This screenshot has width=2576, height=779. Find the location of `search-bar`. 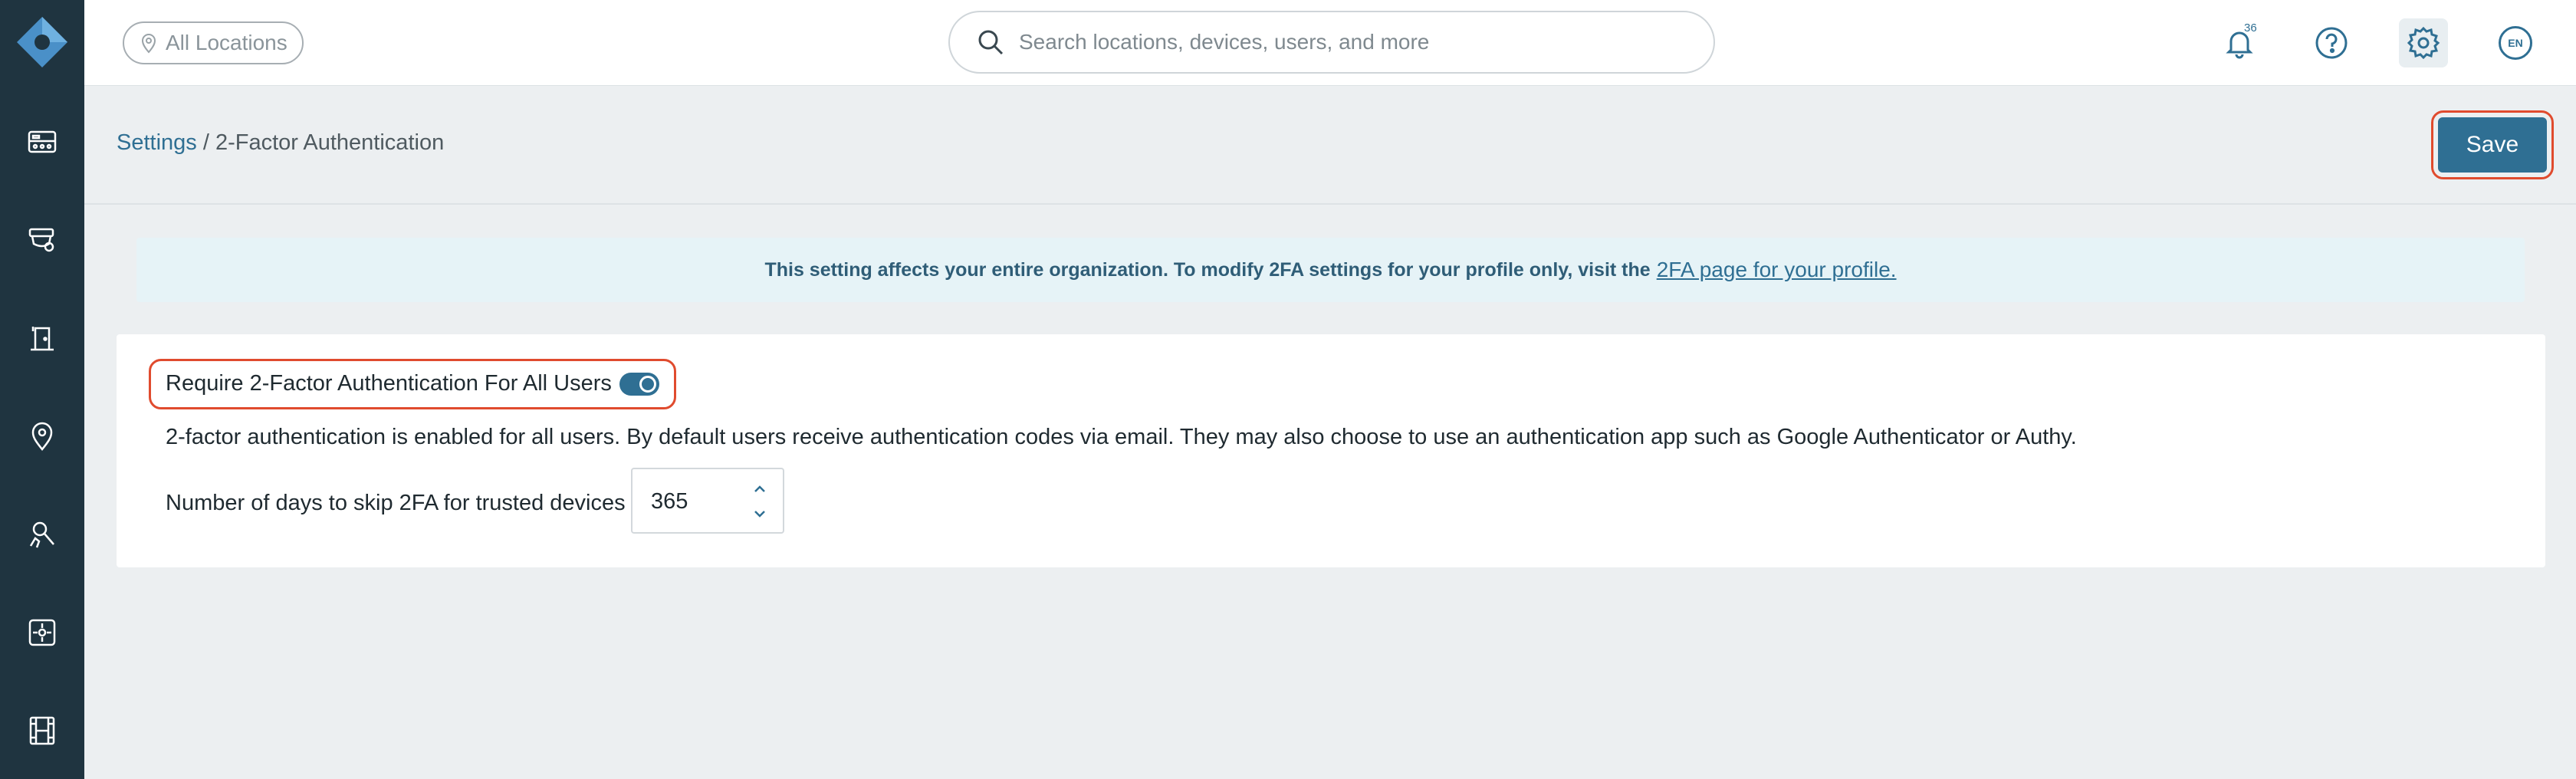

search-bar is located at coordinates (1332, 42).